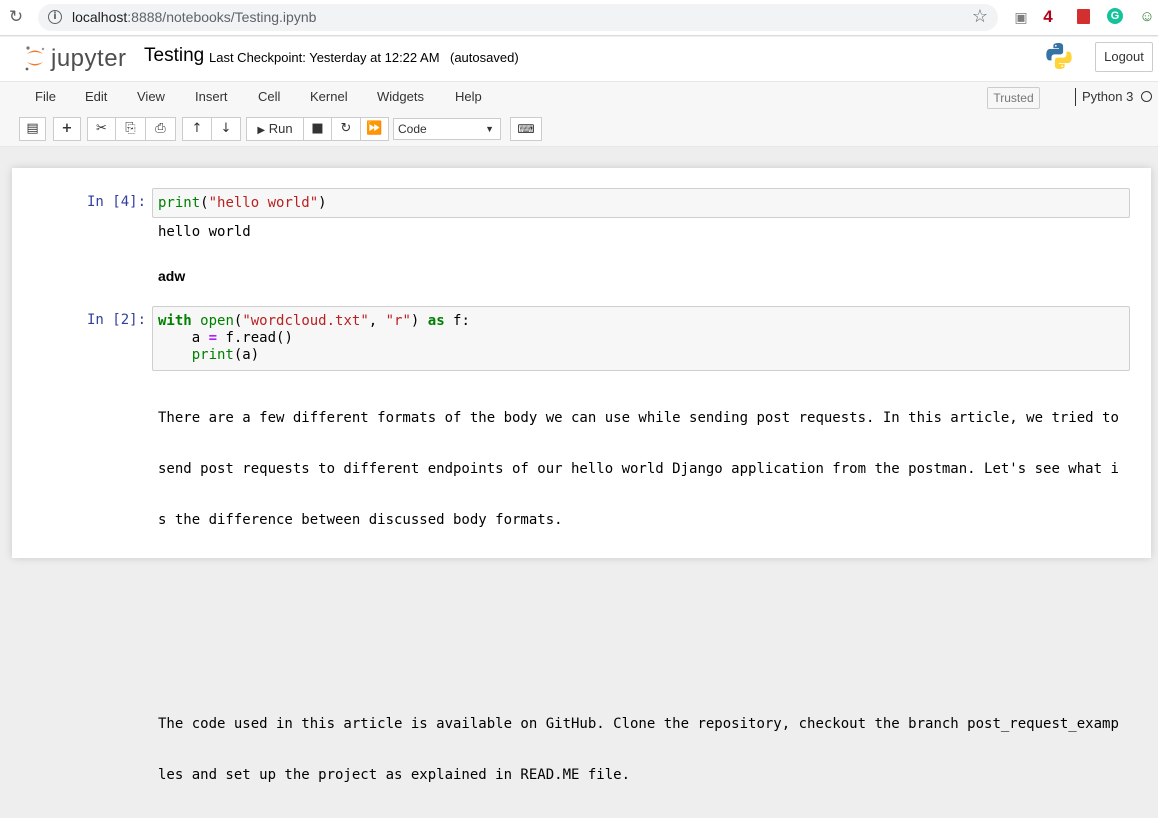  What do you see at coordinates (197, 129) in the screenshot?
I see `move-up-icon: ↑` at bounding box center [197, 129].